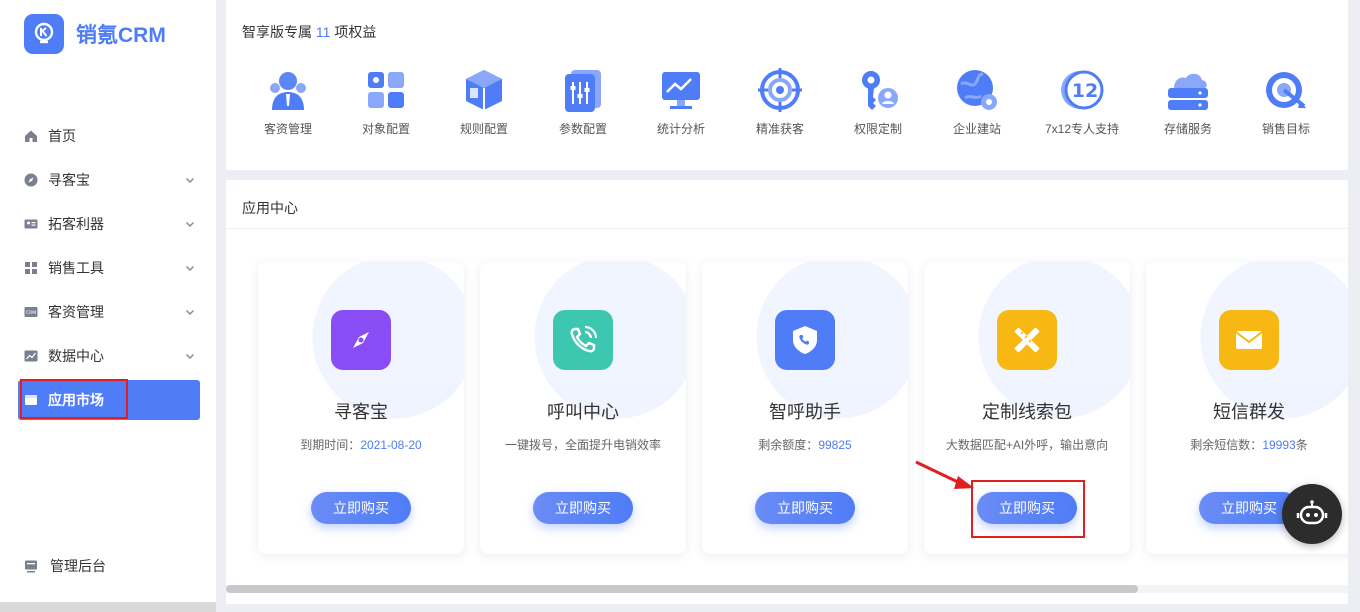 The width and height of the screenshot is (1360, 612). Describe the element at coordinates (121, 35) in the screenshot. I see `app-name: 销氪CRM` at that location.